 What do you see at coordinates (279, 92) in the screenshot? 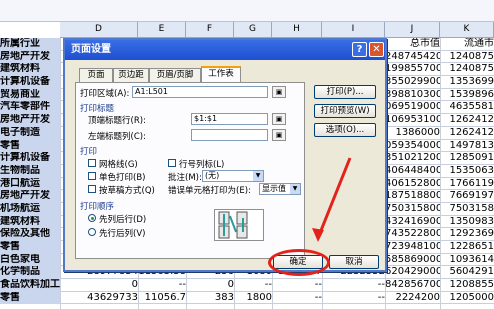
I see `print-area-select-icon: ▣` at bounding box center [279, 92].